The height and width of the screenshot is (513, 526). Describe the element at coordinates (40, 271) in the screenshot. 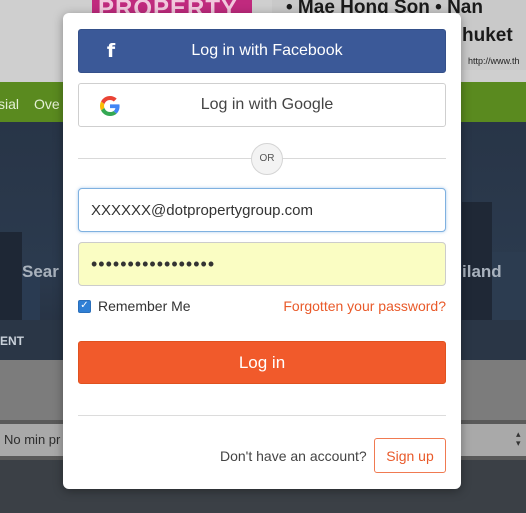

I see `background-hero-title-left: Sear` at that location.